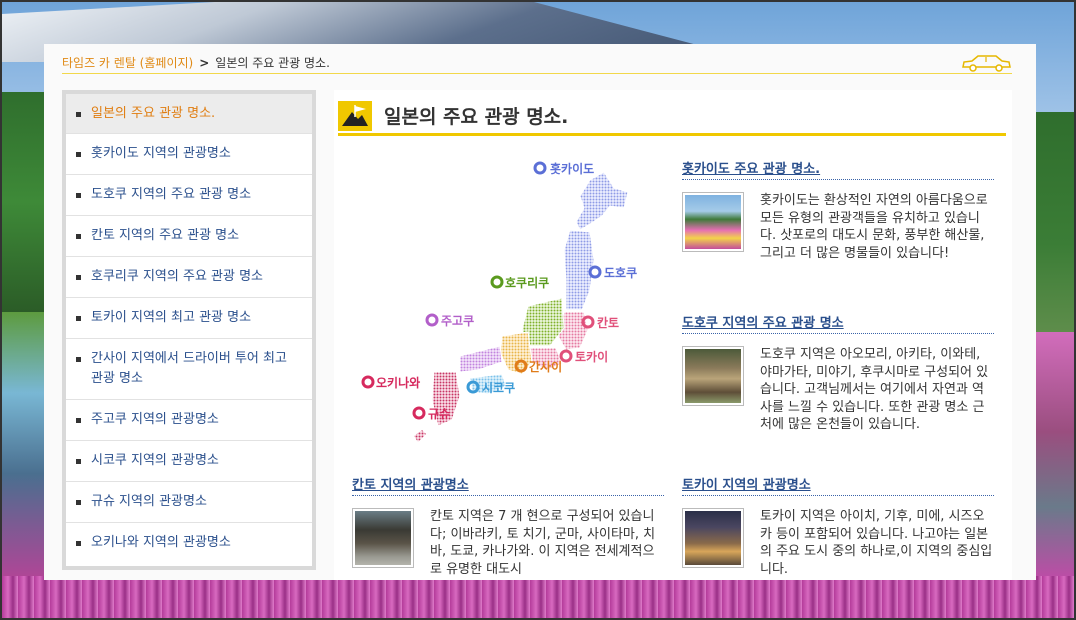  I want to click on map-label-tokai: 토카이, so click(583, 356).